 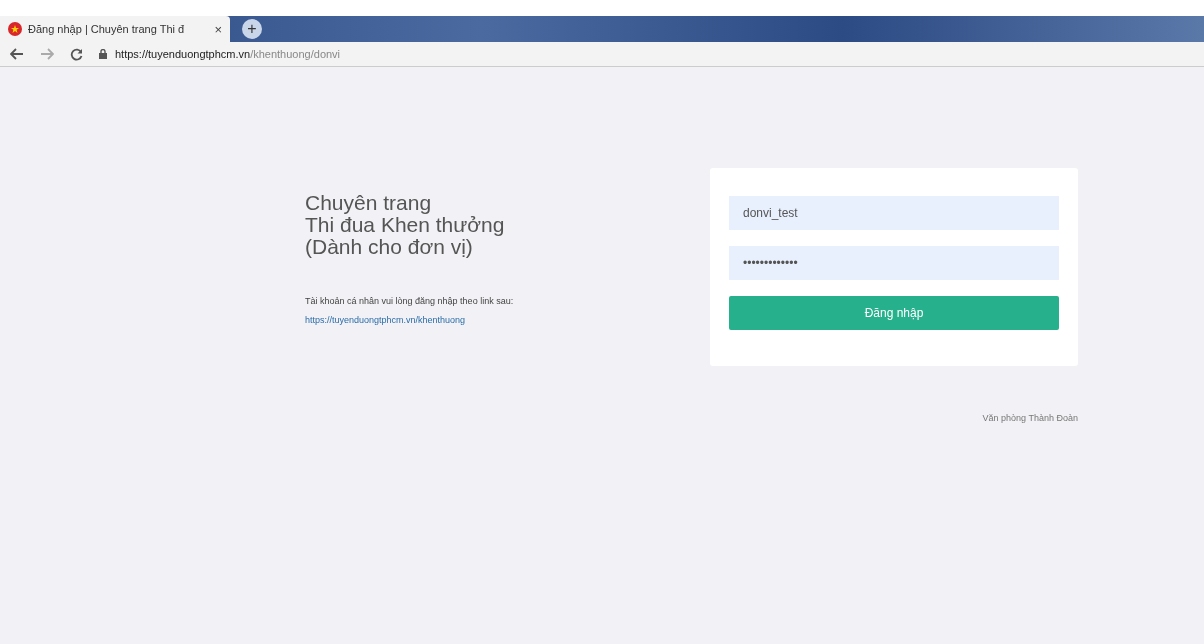 What do you see at coordinates (1029, 418) in the screenshot?
I see `footer-text: Văn phòng Thành Đoàn` at bounding box center [1029, 418].